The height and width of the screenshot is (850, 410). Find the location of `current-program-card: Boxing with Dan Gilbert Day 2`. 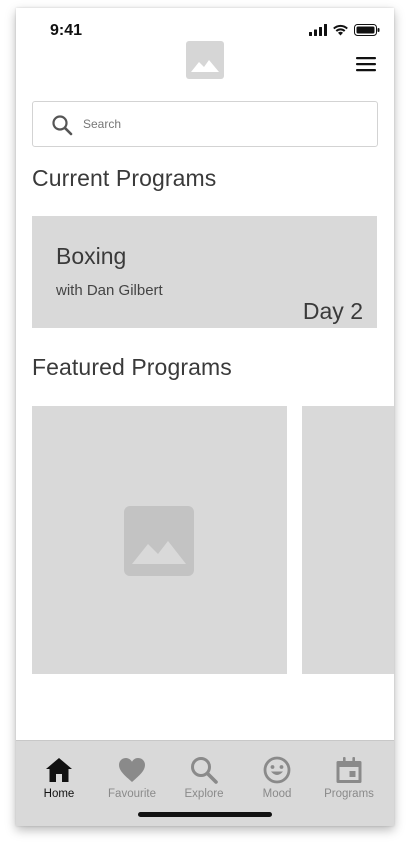

current-program-card: Boxing with Dan Gilbert Day 2 is located at coordinates (204, 272).